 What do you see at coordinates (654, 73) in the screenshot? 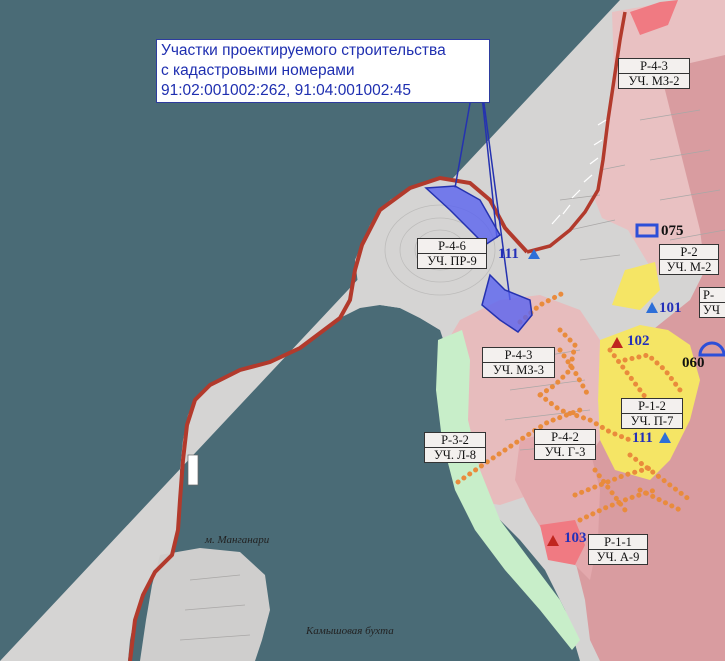
I see `zone-label: Р-4-3 УЧ. МЗ-2` at bounding box center [654, 73].